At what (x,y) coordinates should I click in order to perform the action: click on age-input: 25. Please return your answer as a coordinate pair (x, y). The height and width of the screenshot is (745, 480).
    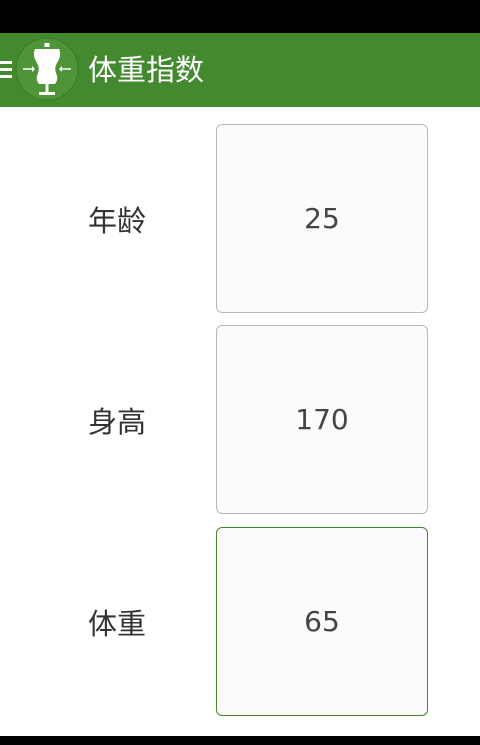
    Looking at the image, I should click on (322, 218).